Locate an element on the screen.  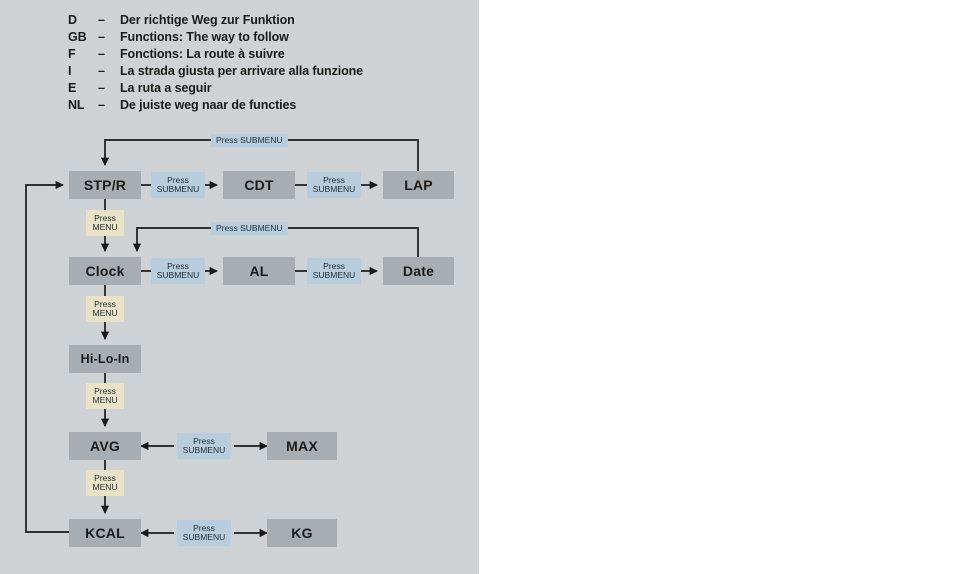
tag-clock-al-press-submenu: Press SUBMENU is located at coordinates (178, 271).